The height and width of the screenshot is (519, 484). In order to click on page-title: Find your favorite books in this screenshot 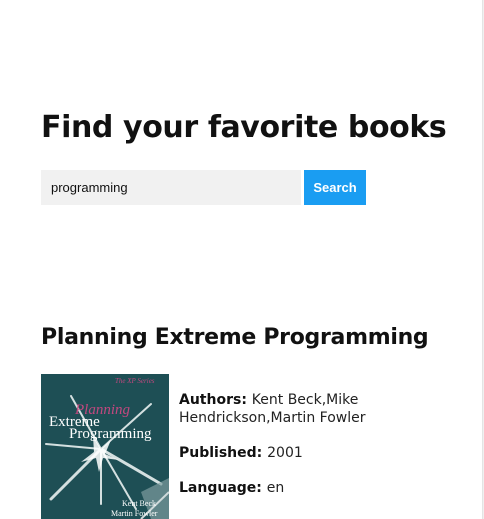, I will do `click(244, 127)`.